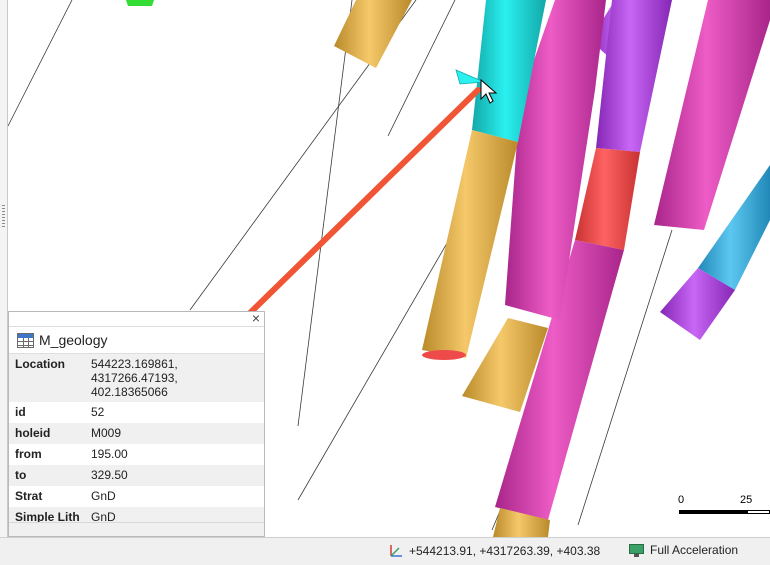  I want to click on property-row-to: to 329.50, so click(136, 475).